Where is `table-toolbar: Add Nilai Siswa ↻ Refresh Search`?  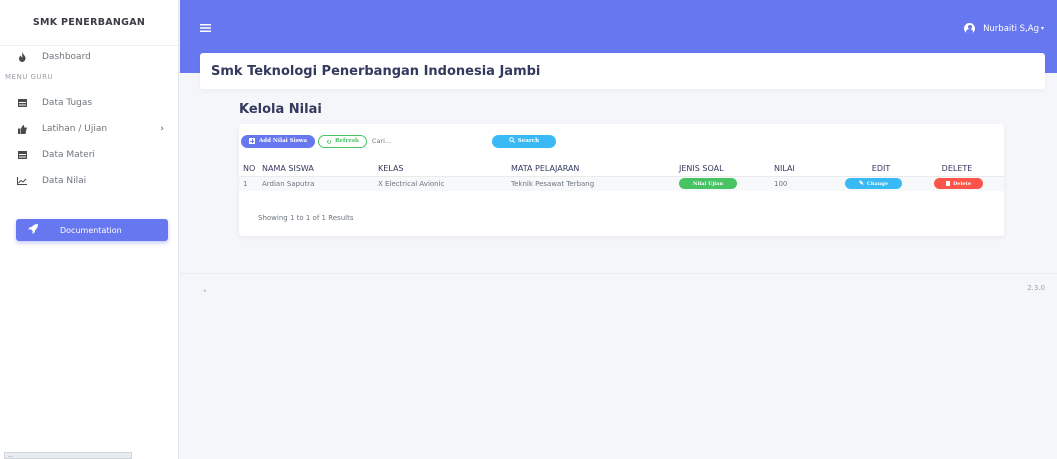 table-toolbar: Add Nilai Siswa ↻ Refresh Search is located at coordinates (398, 141).